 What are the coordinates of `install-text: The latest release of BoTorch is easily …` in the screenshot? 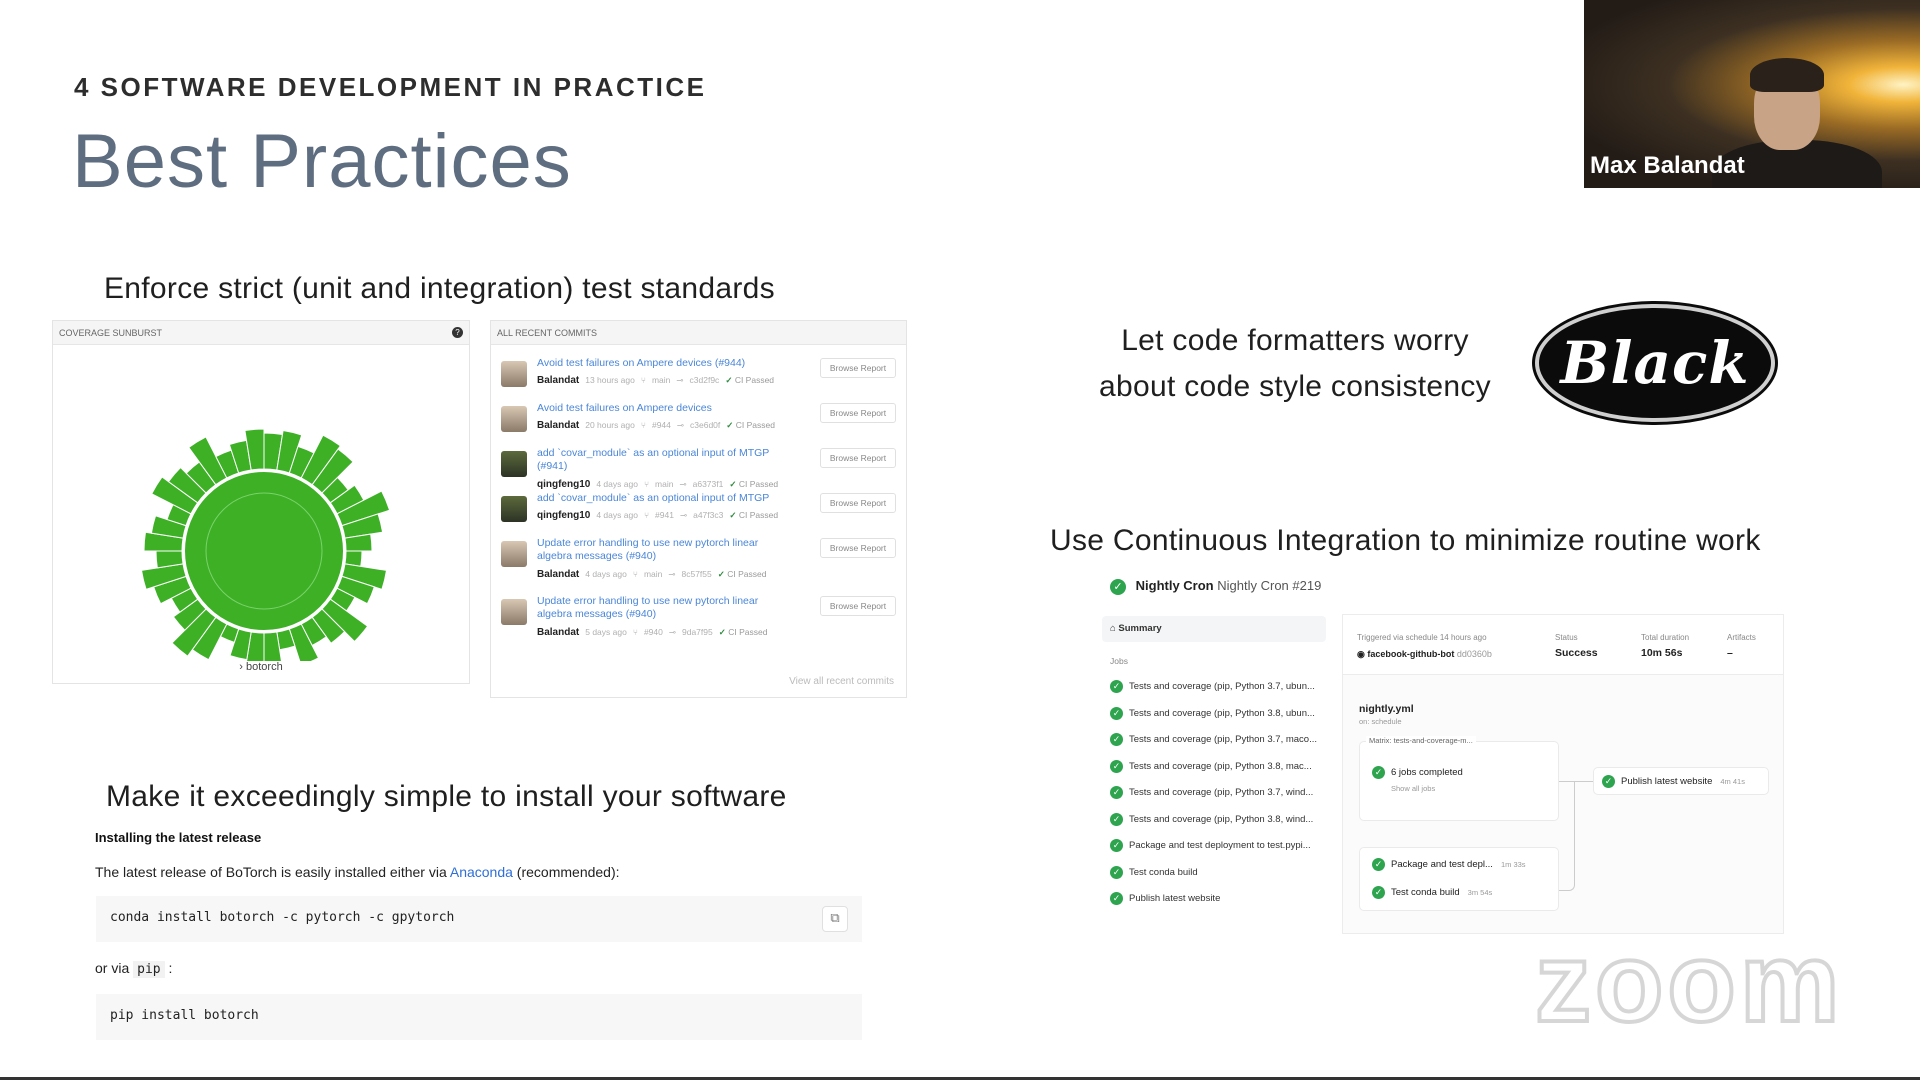 It's located at (357, 872).